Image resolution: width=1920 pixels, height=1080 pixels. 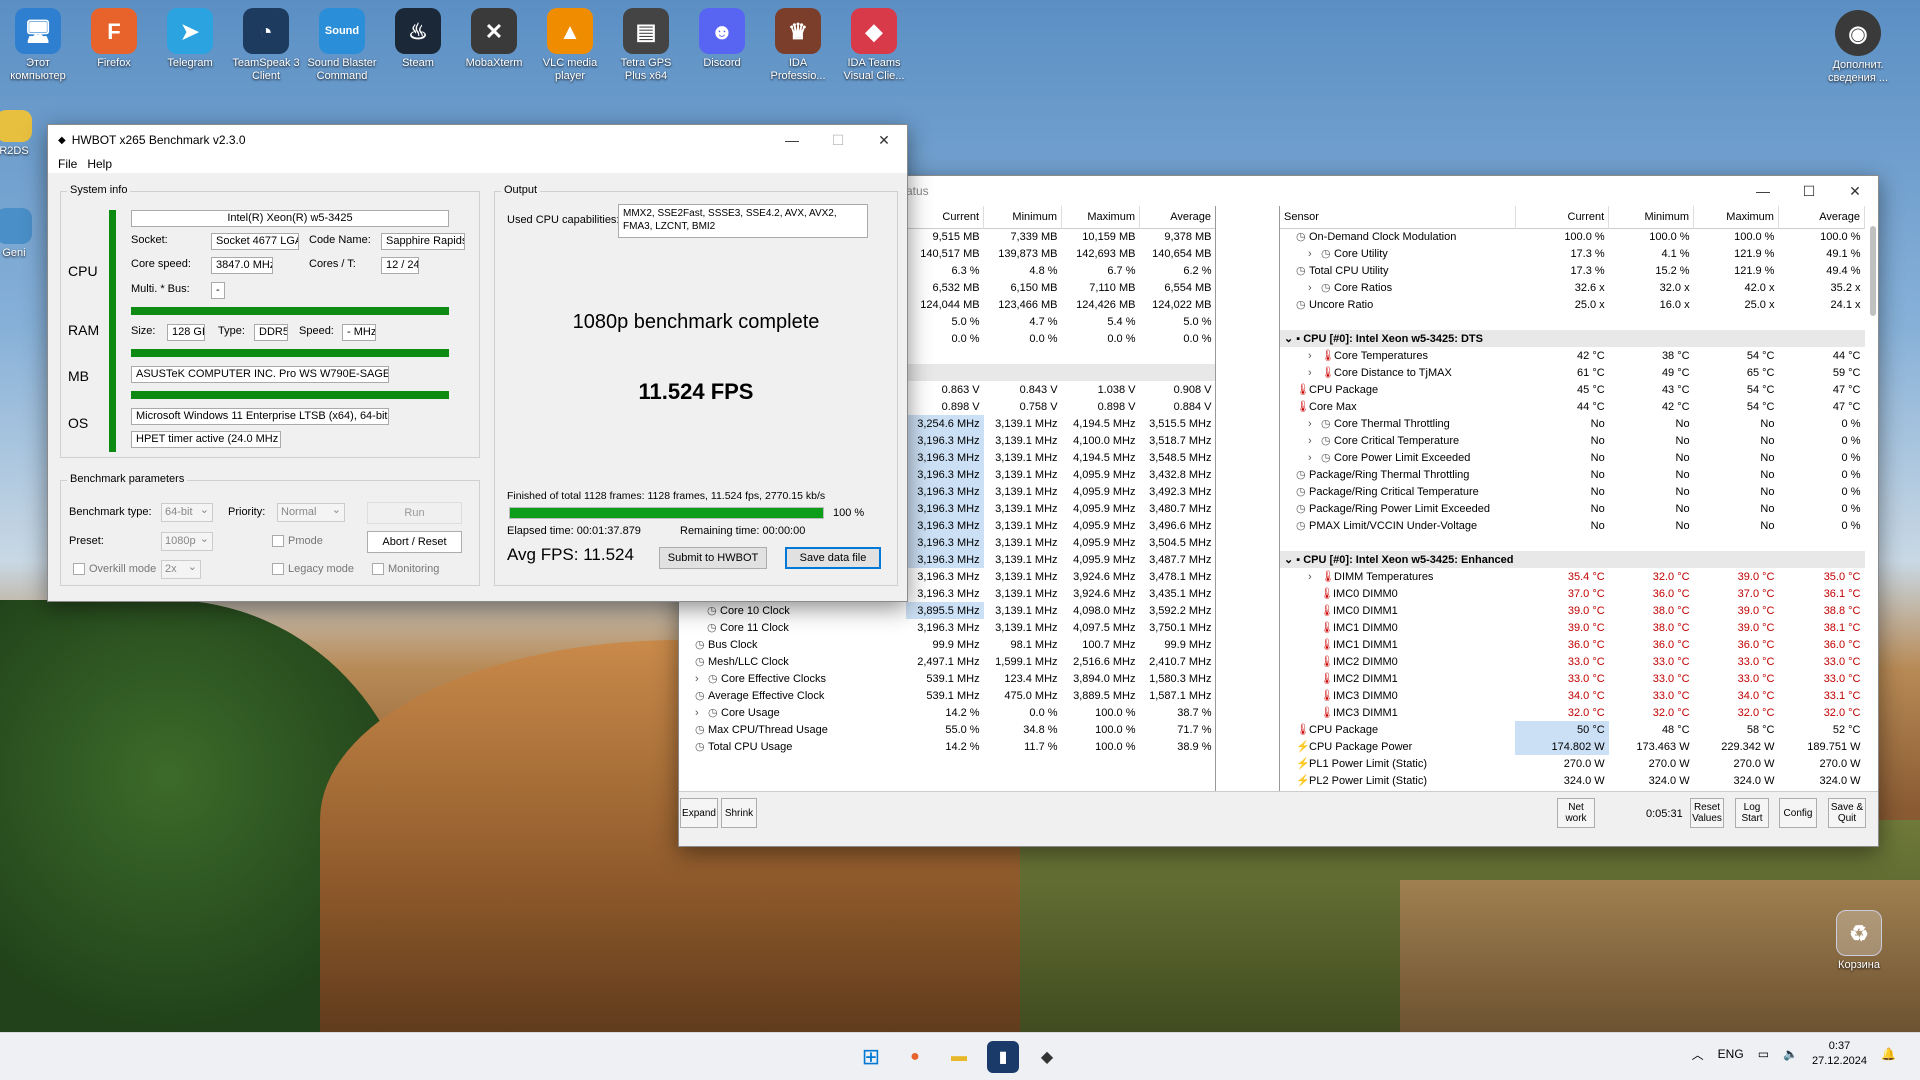 I want to click on hwbot-taskbar-icon: ◆, so click(x=1047, y=1057).